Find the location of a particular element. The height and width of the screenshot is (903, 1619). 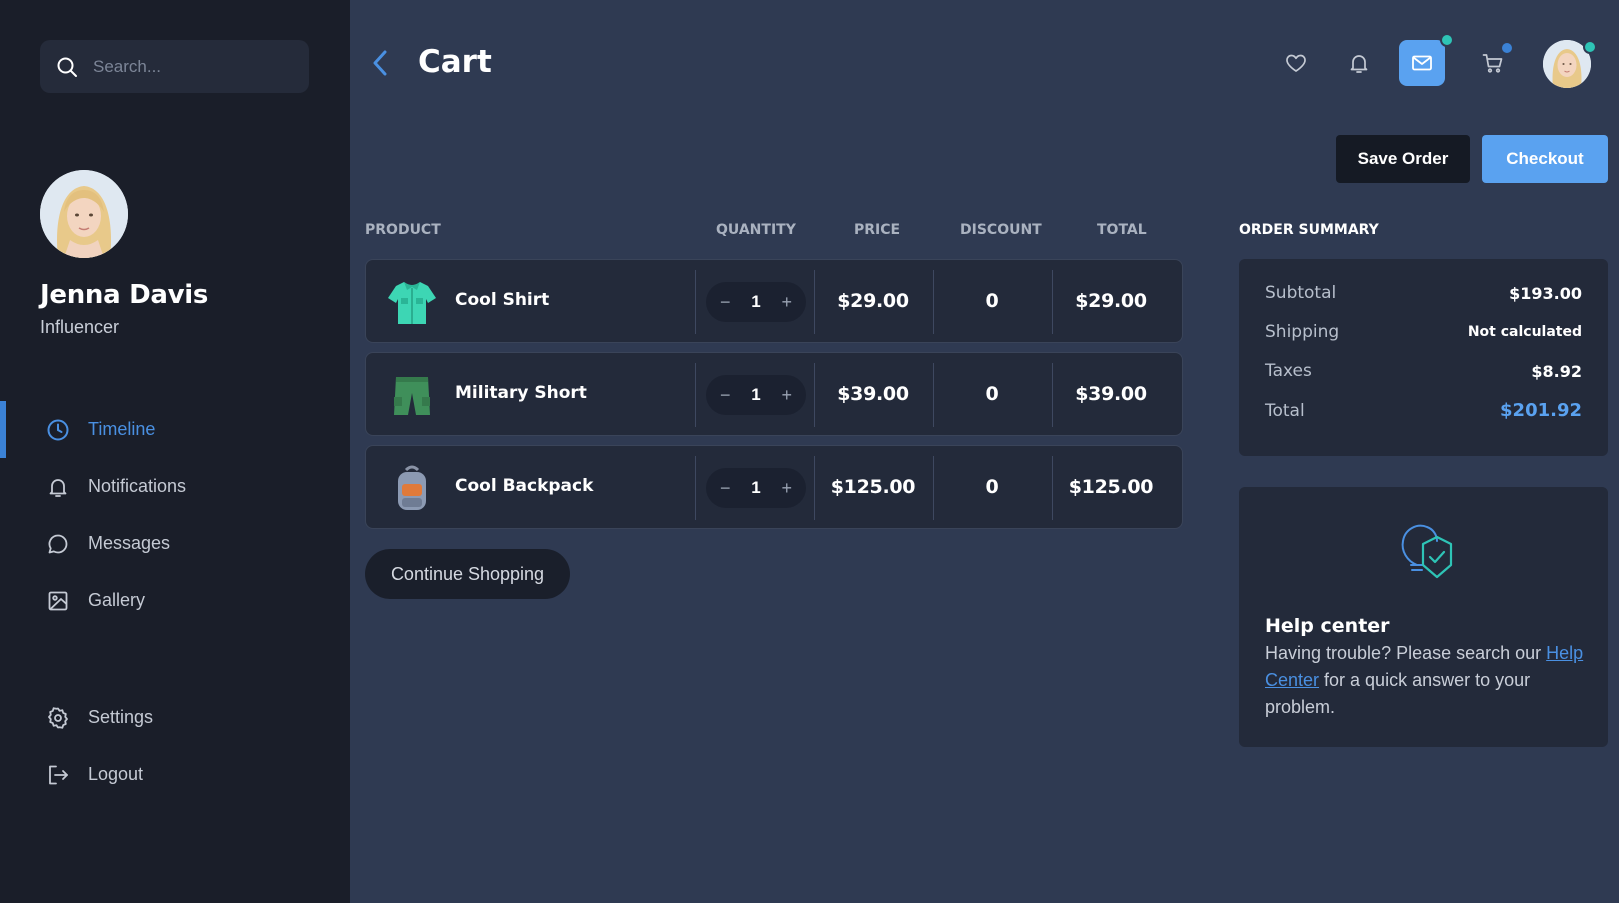

taxes-value: $8.92 is located at coordinates (1556, 371).